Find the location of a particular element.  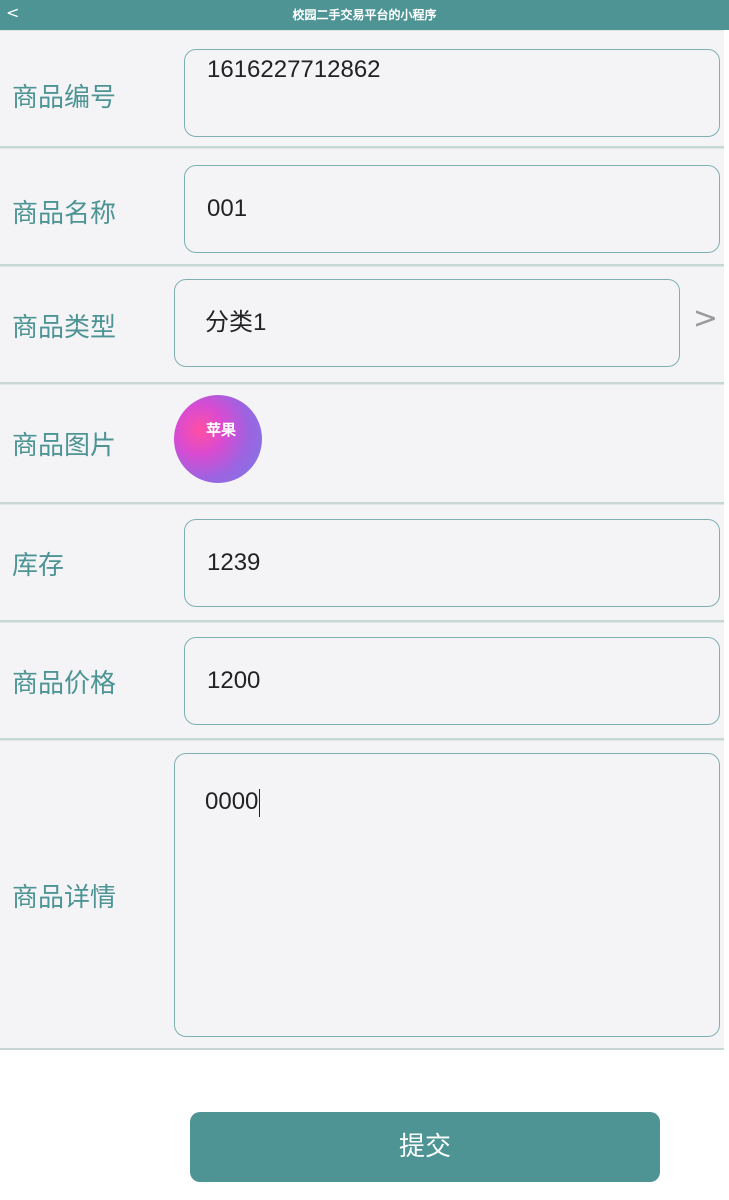

submit-button: 提交 is located at coordinates (425, 1147).